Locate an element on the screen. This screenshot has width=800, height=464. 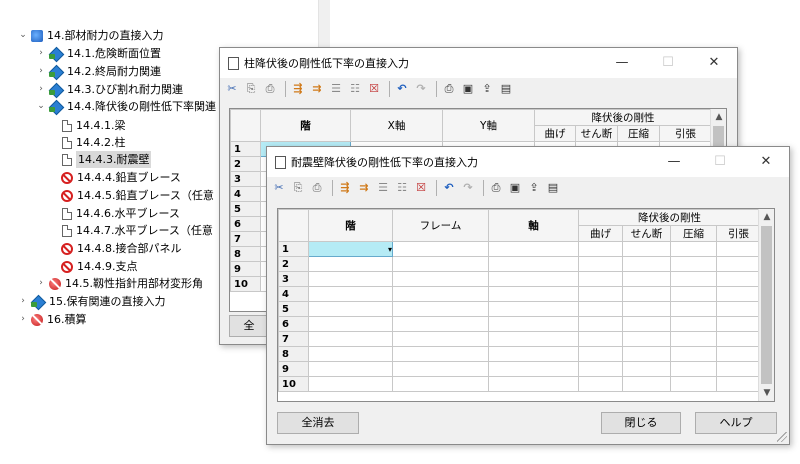
clear-all-button-partial: 全 is located at coordinates (249, 326).